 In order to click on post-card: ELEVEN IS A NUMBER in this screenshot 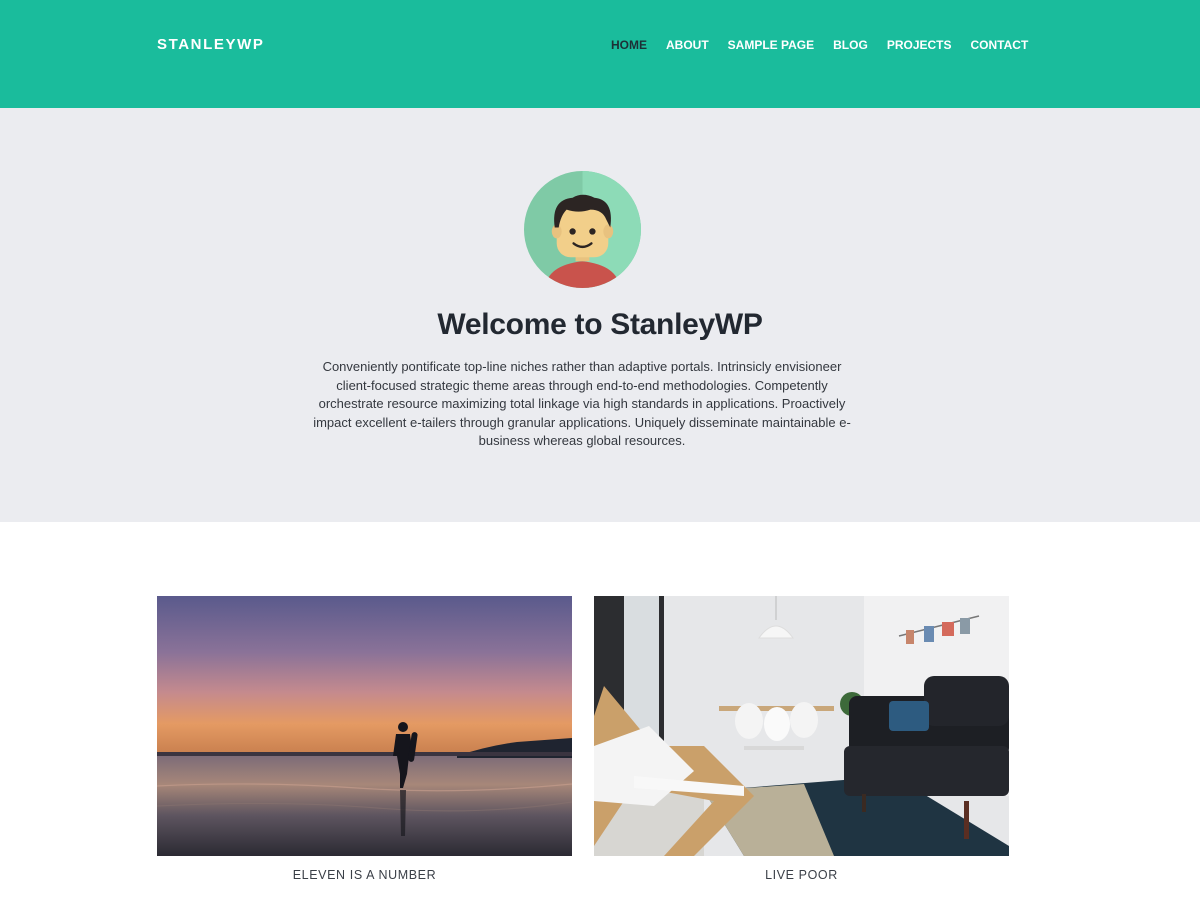, I will do `click(364, 739)`.